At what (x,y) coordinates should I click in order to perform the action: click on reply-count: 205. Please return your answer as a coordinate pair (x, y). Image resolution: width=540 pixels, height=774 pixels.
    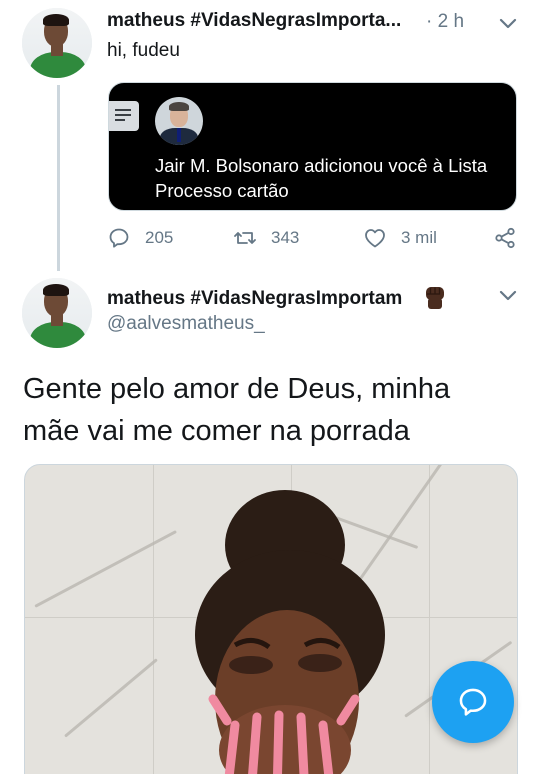
    Looking at the image, I should click on (159, 237).